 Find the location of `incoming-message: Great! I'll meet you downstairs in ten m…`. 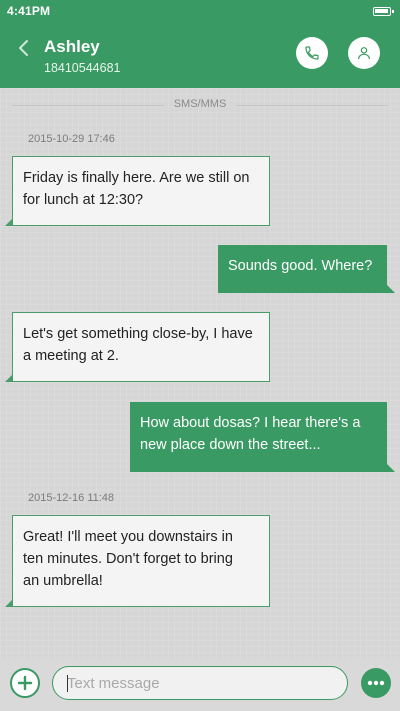

incoming-message: Great! I'll meet you downstairs in ten m… is located at coordinates (137, 561).